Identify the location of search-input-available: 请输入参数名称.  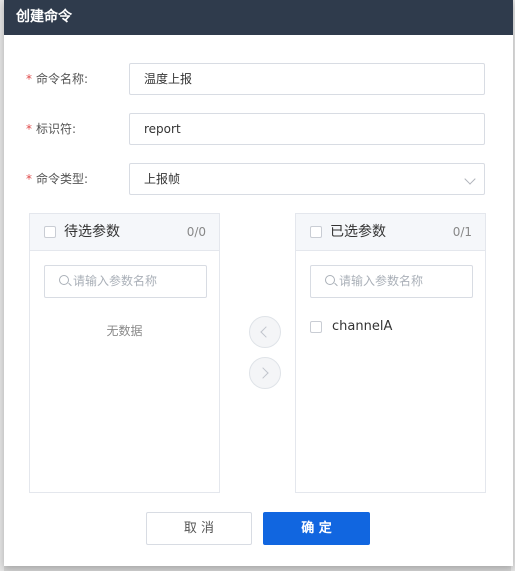
(125, 281).